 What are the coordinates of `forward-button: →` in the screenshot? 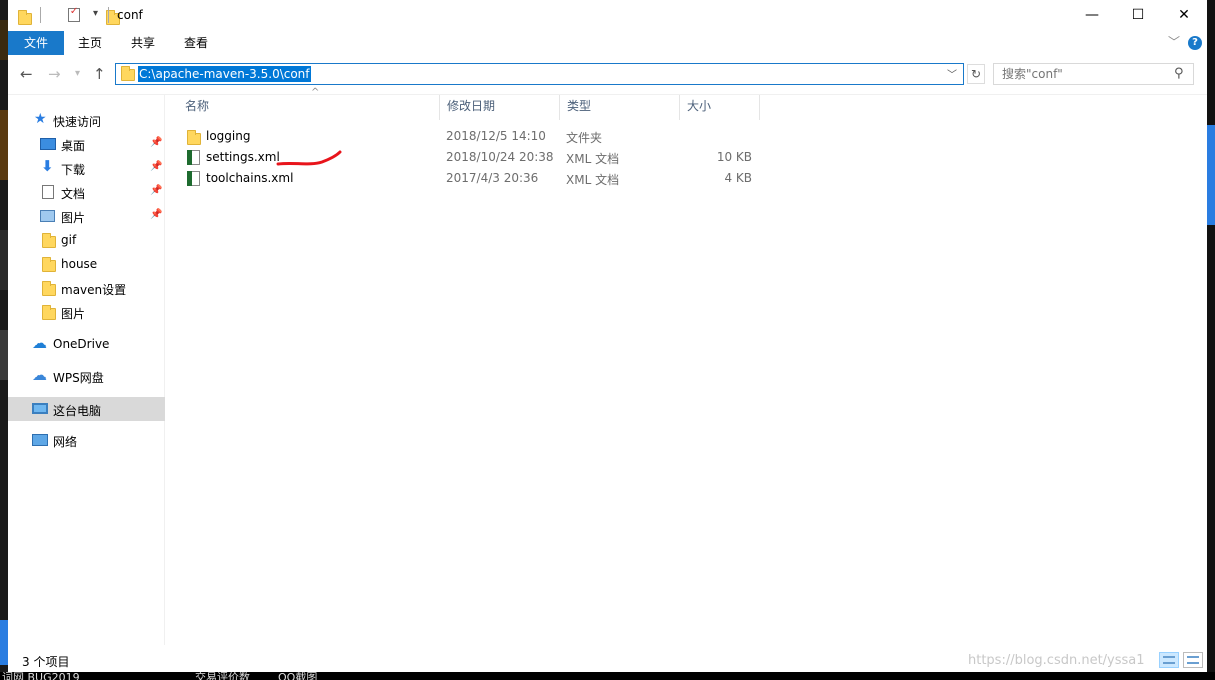 It's located at (54, 74).